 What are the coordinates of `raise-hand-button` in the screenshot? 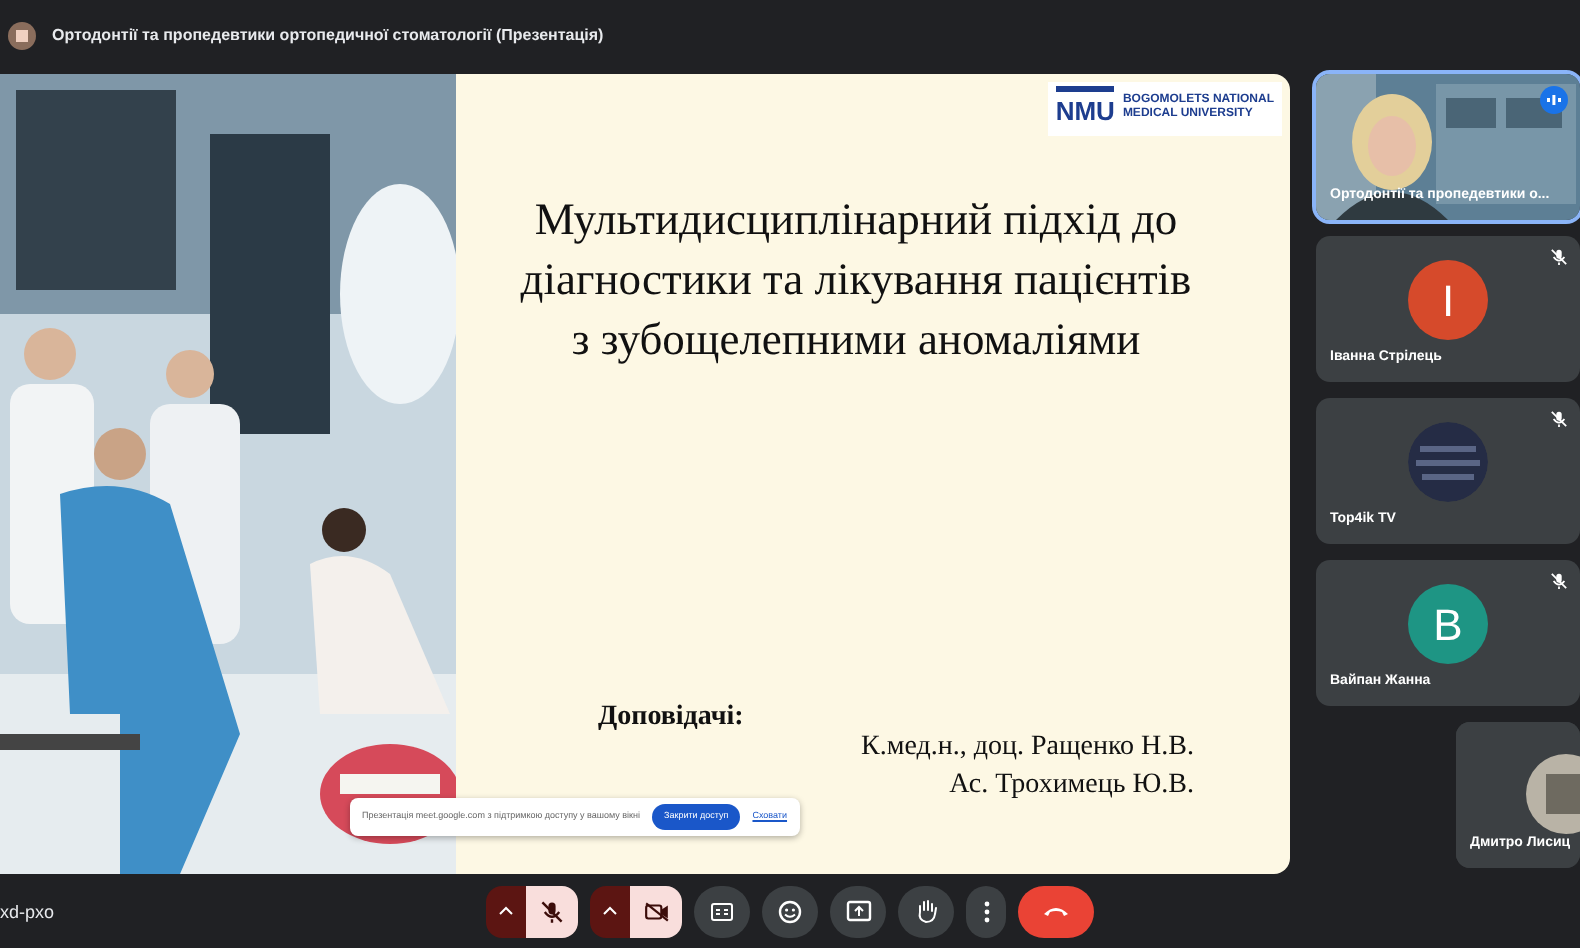 It's located at (926, 911).